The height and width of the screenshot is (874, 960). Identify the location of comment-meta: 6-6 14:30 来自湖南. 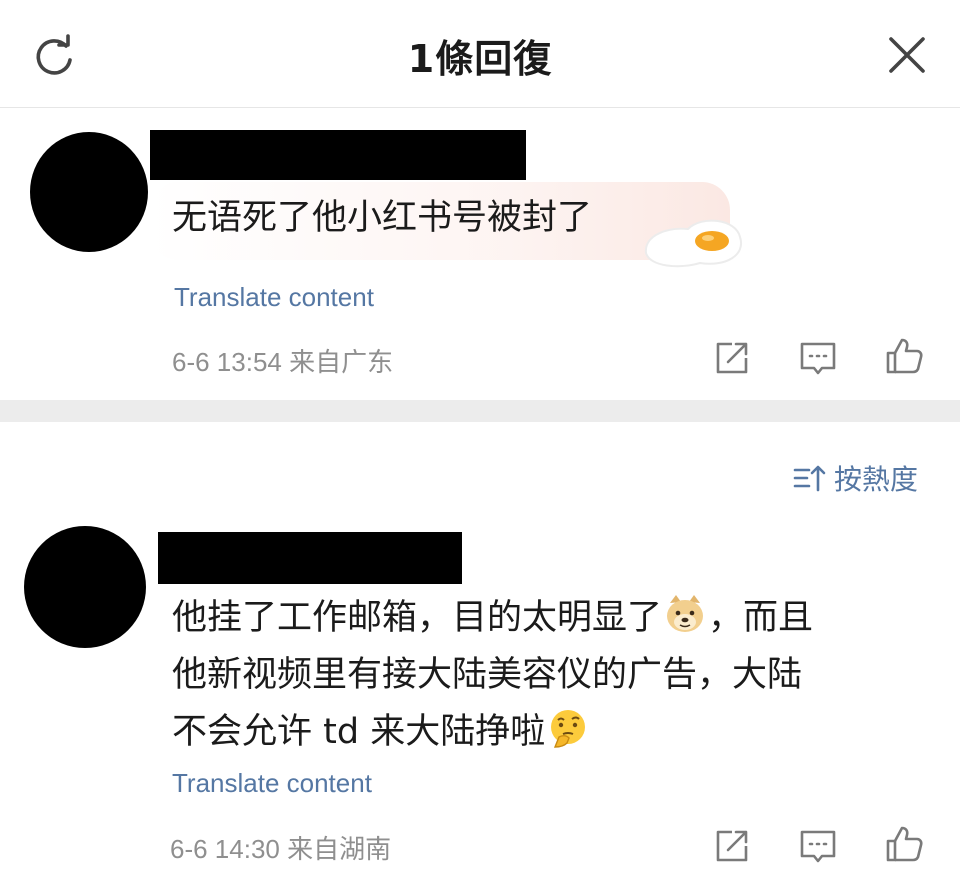
(281, 849).